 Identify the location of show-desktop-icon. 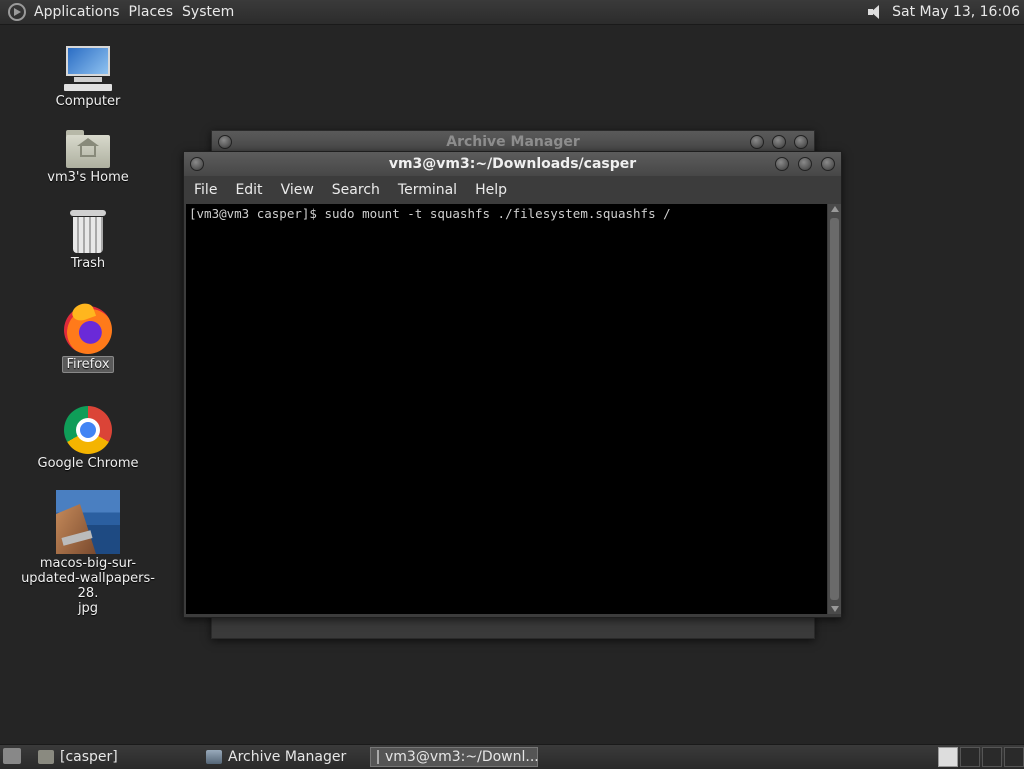
(12, 756).